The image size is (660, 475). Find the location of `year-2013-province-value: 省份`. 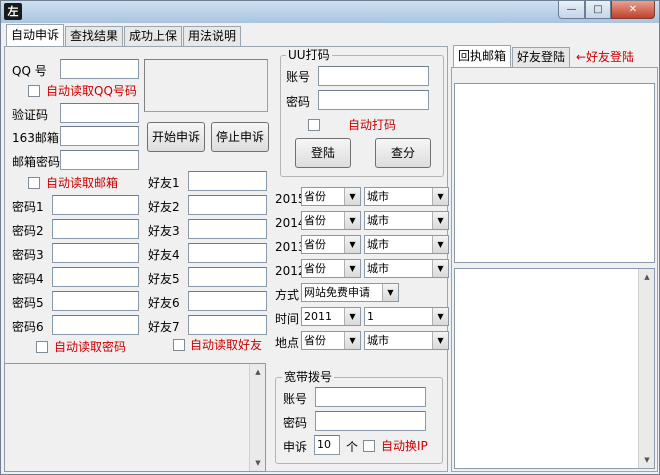

year-2013-province-value: 省份 is located at coordinates (315, 244).